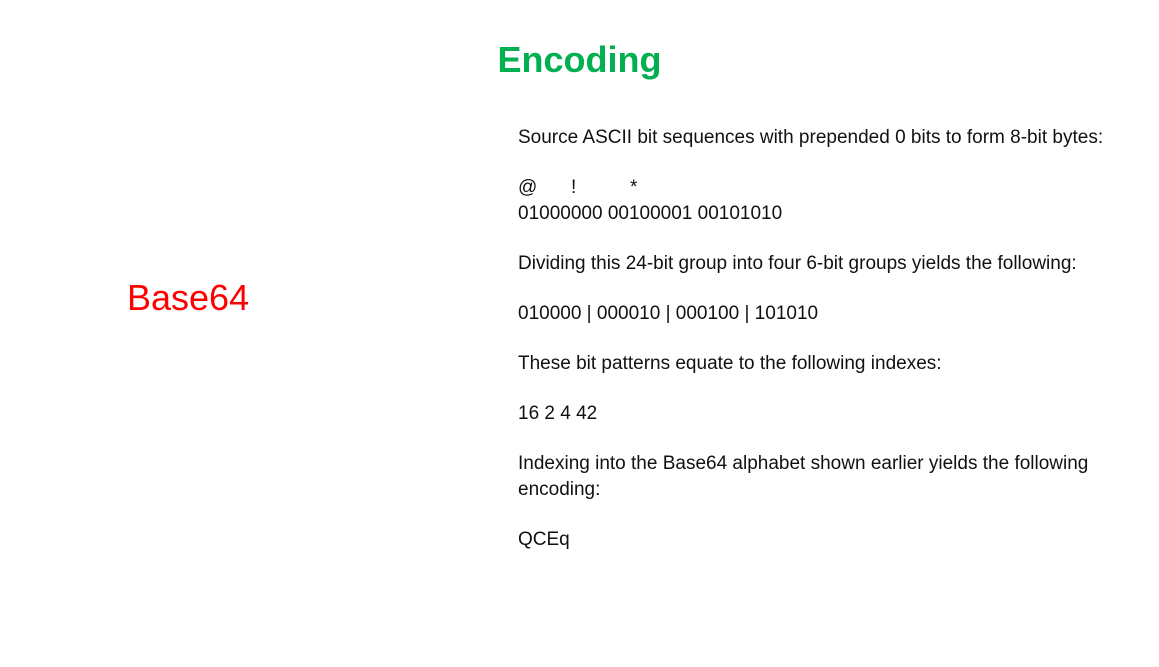 Image resolution: width=1159 pixels, height=667 pixels. I want to click on side-label: Base64, so click(188, 297).